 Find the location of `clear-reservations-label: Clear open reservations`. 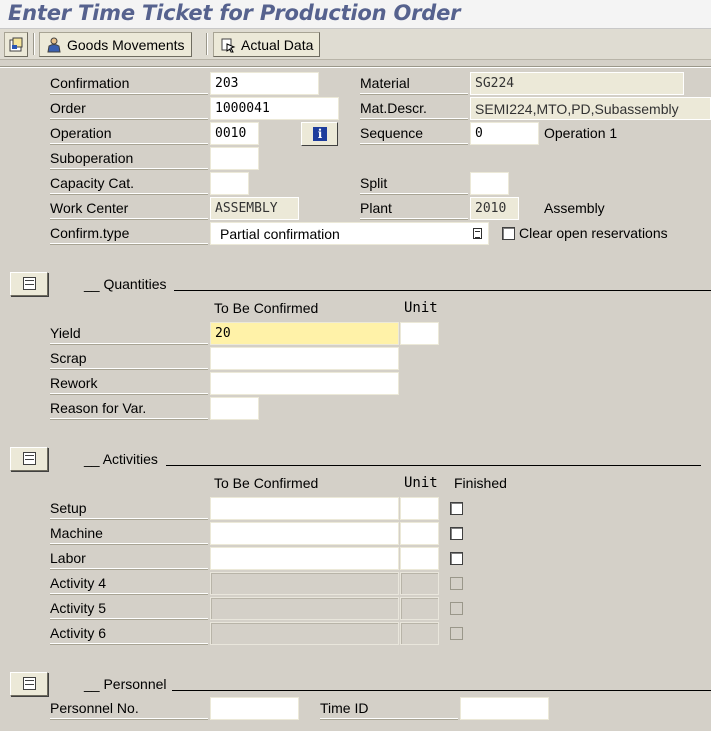

clear-reservations-label: Clear open reservations is located at coordinates (593, 233).